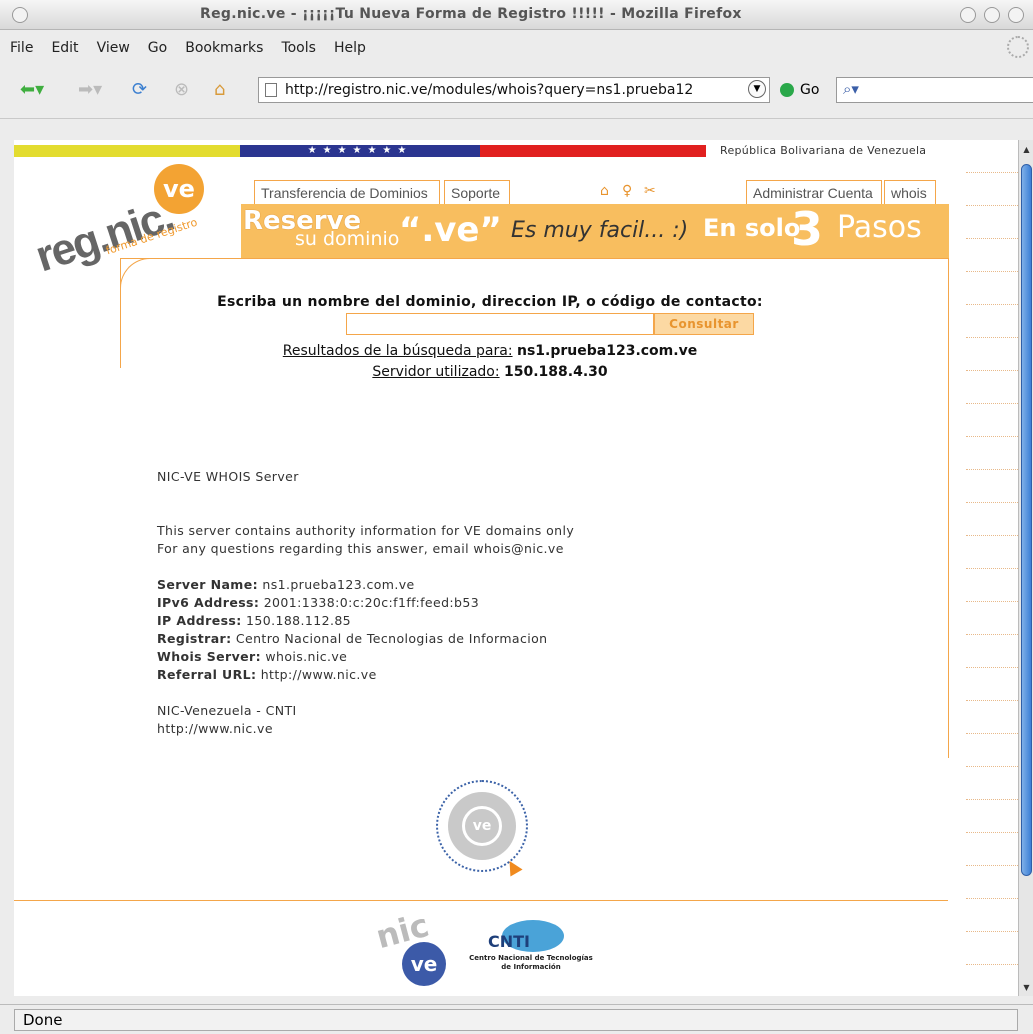 The height and width of the screenshot is (1034, 1033). What do you see at coordinates (436, 372) in the screenshot?
I see `server-label: Servidor utilizado:` at bounding box center [436, 372].